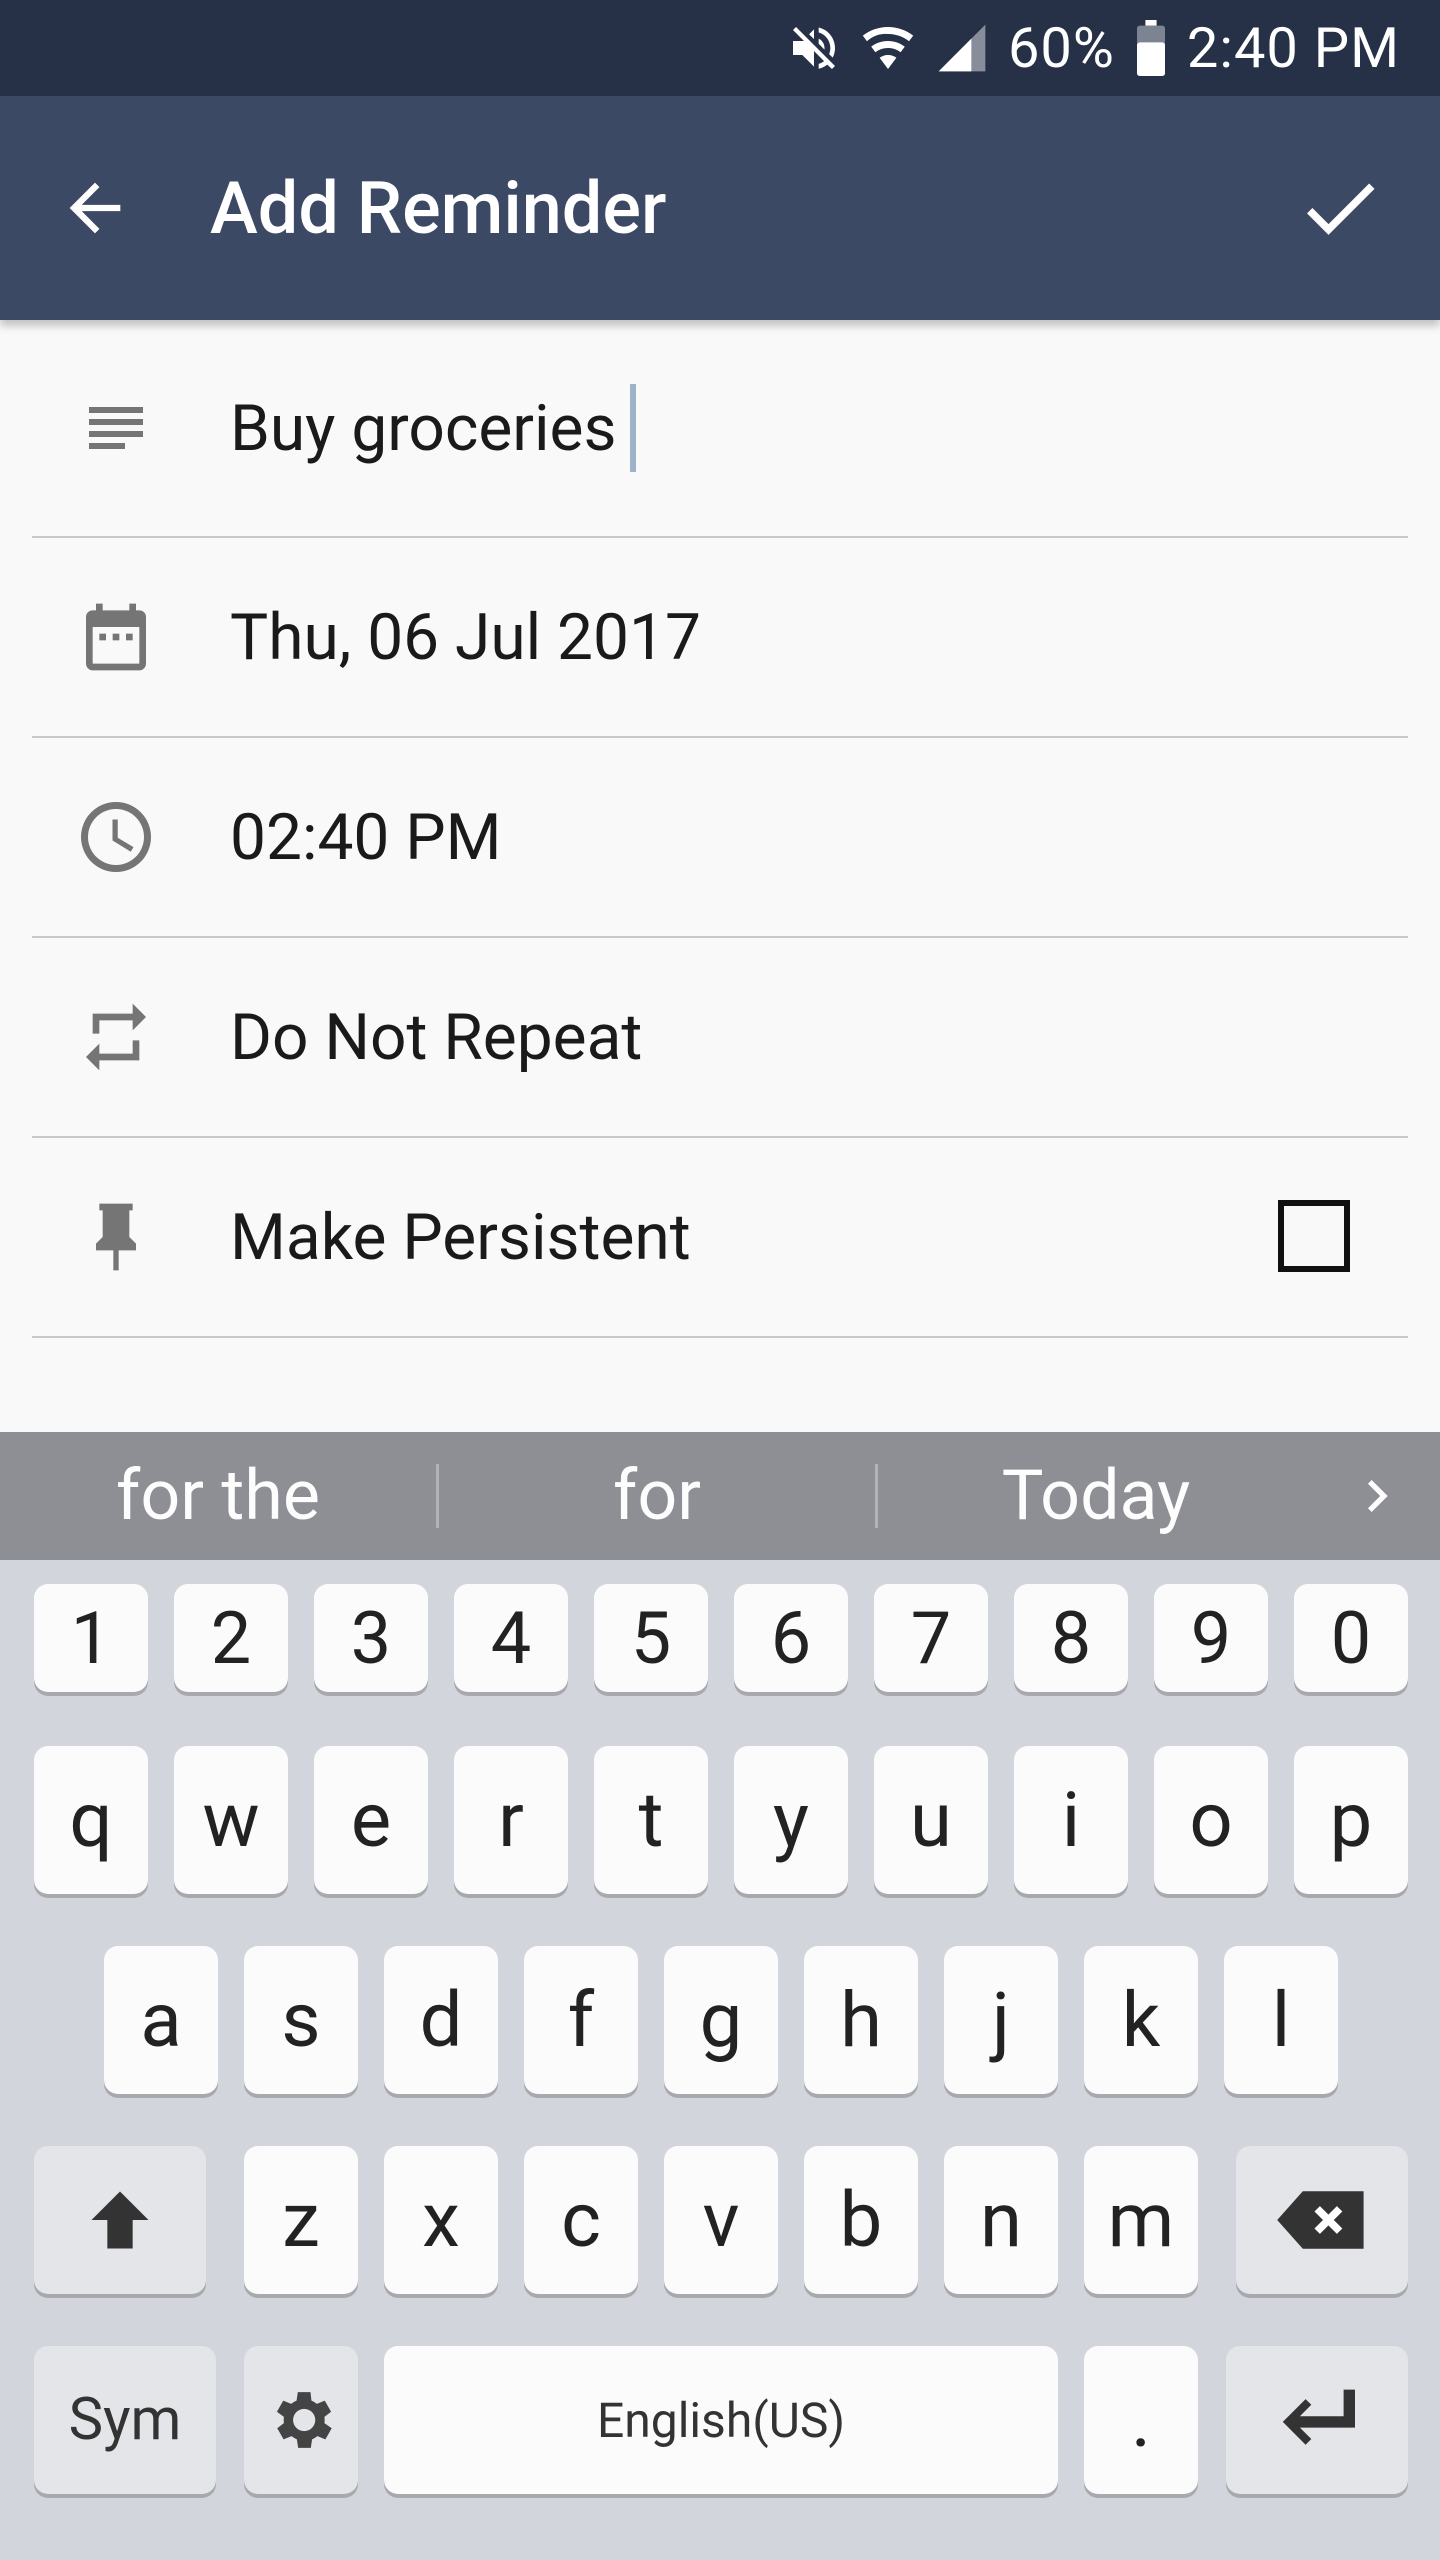 The height and width of the screenshot is (2560, 1440). I want to click on symbols-key: Sym, so click(125, 2420).